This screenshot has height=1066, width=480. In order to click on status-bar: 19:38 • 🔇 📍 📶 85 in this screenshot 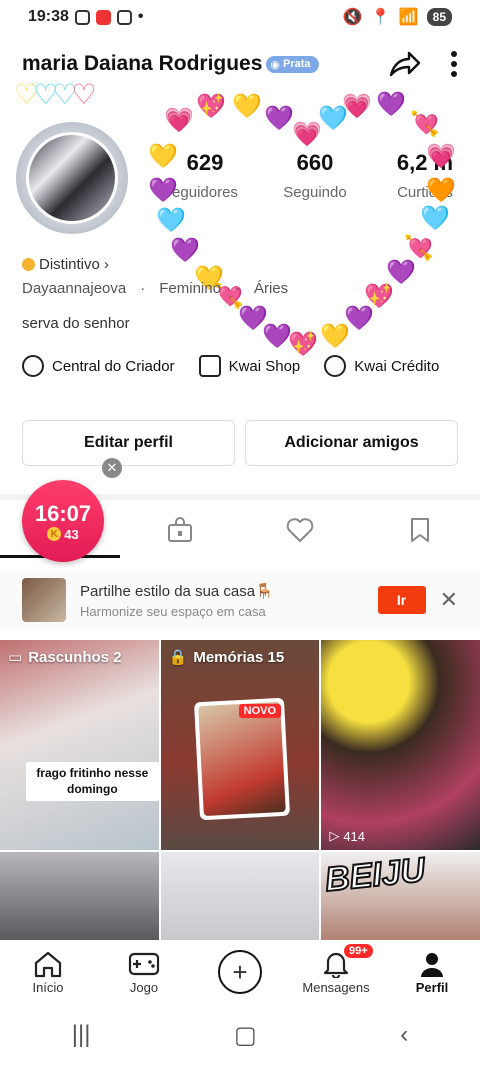, I will do `click(240, 17)`.